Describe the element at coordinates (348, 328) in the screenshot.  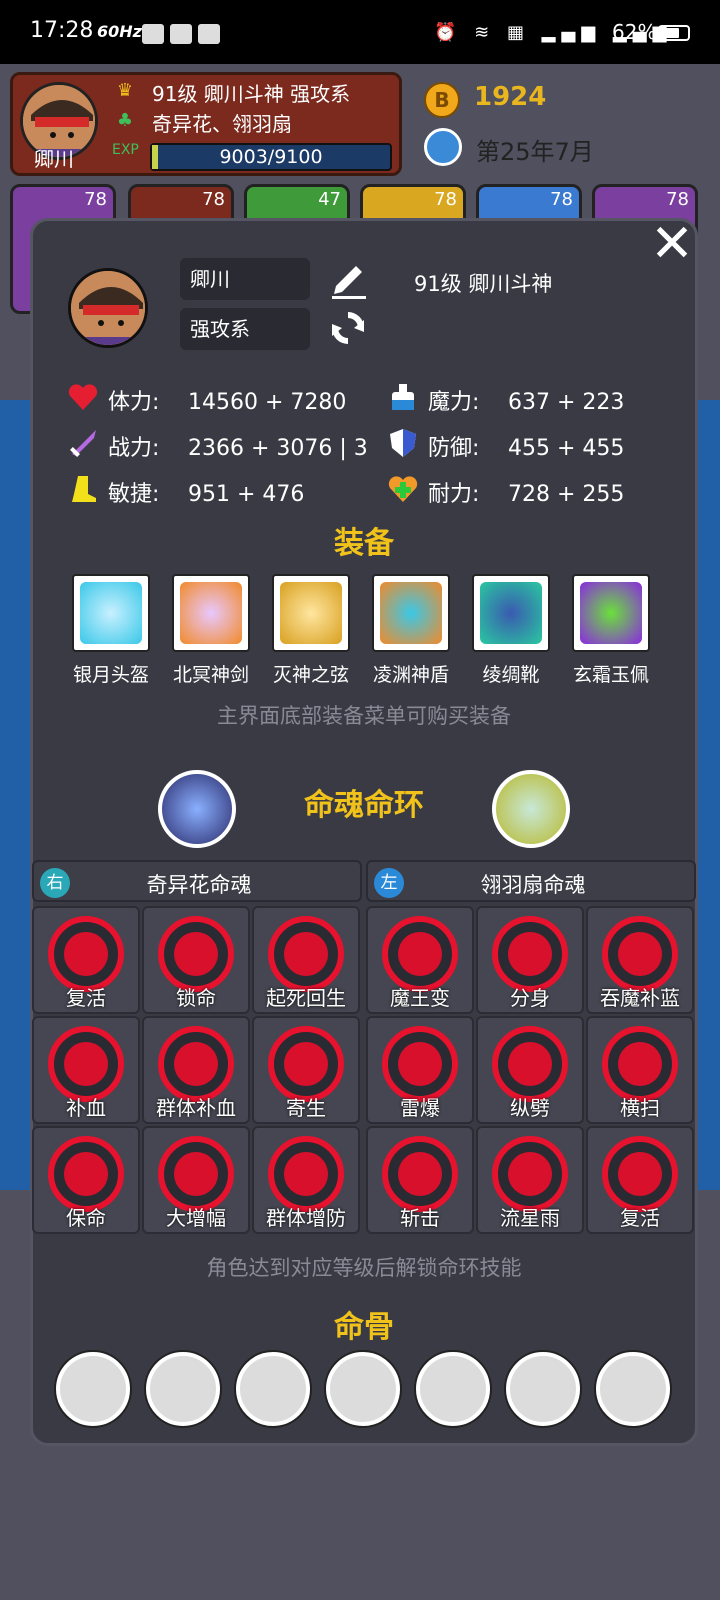
I see `refresh-icon` at that location.